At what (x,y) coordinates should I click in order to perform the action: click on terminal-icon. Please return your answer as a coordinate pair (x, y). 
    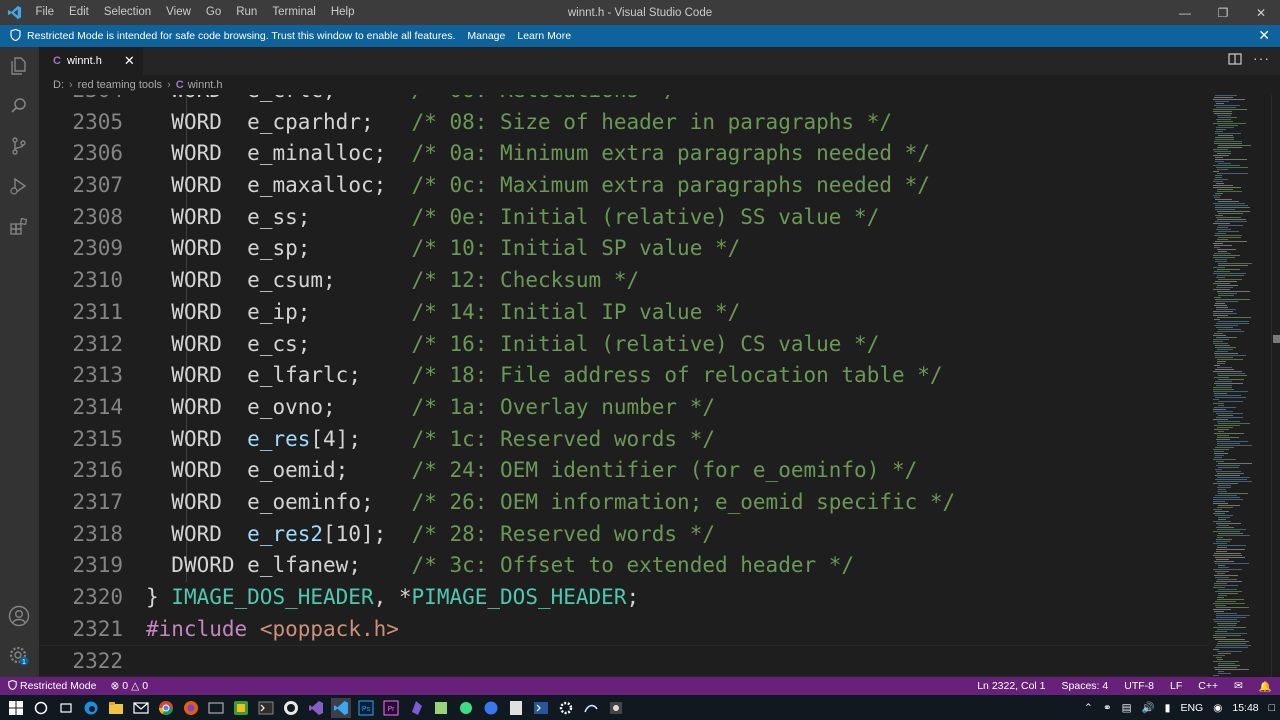
    Looking at the image, I should click on (266, 708).